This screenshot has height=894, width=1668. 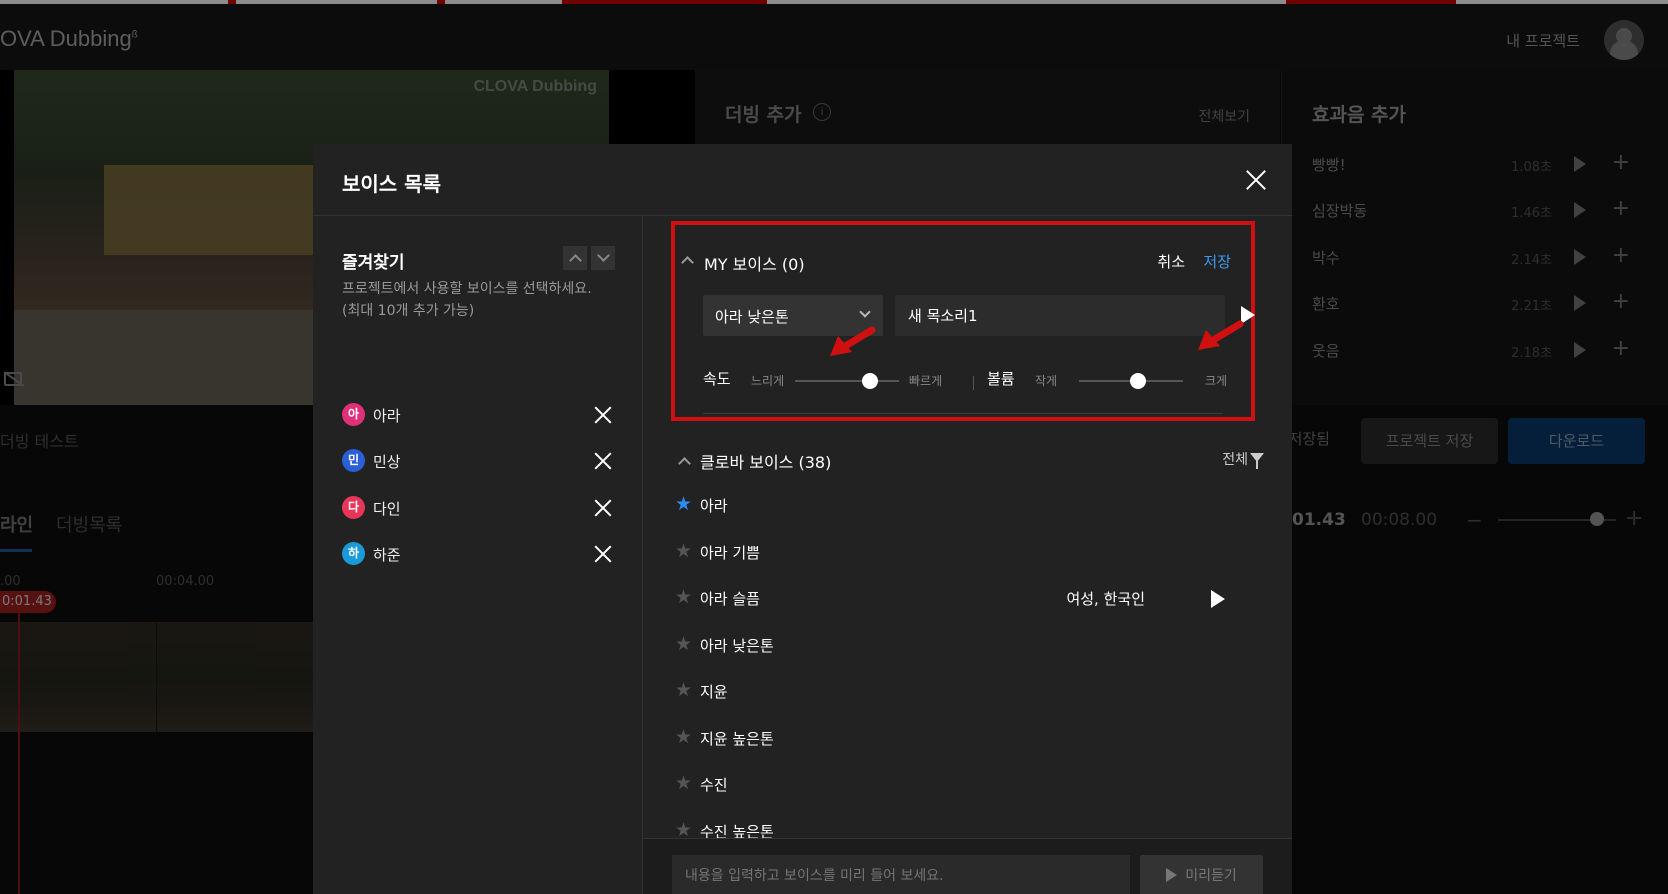 What do you see at coordinates (955, 785) in the screenshot?
I see `voice-list-item: ★ 수진` at bounding box center [955, 785].